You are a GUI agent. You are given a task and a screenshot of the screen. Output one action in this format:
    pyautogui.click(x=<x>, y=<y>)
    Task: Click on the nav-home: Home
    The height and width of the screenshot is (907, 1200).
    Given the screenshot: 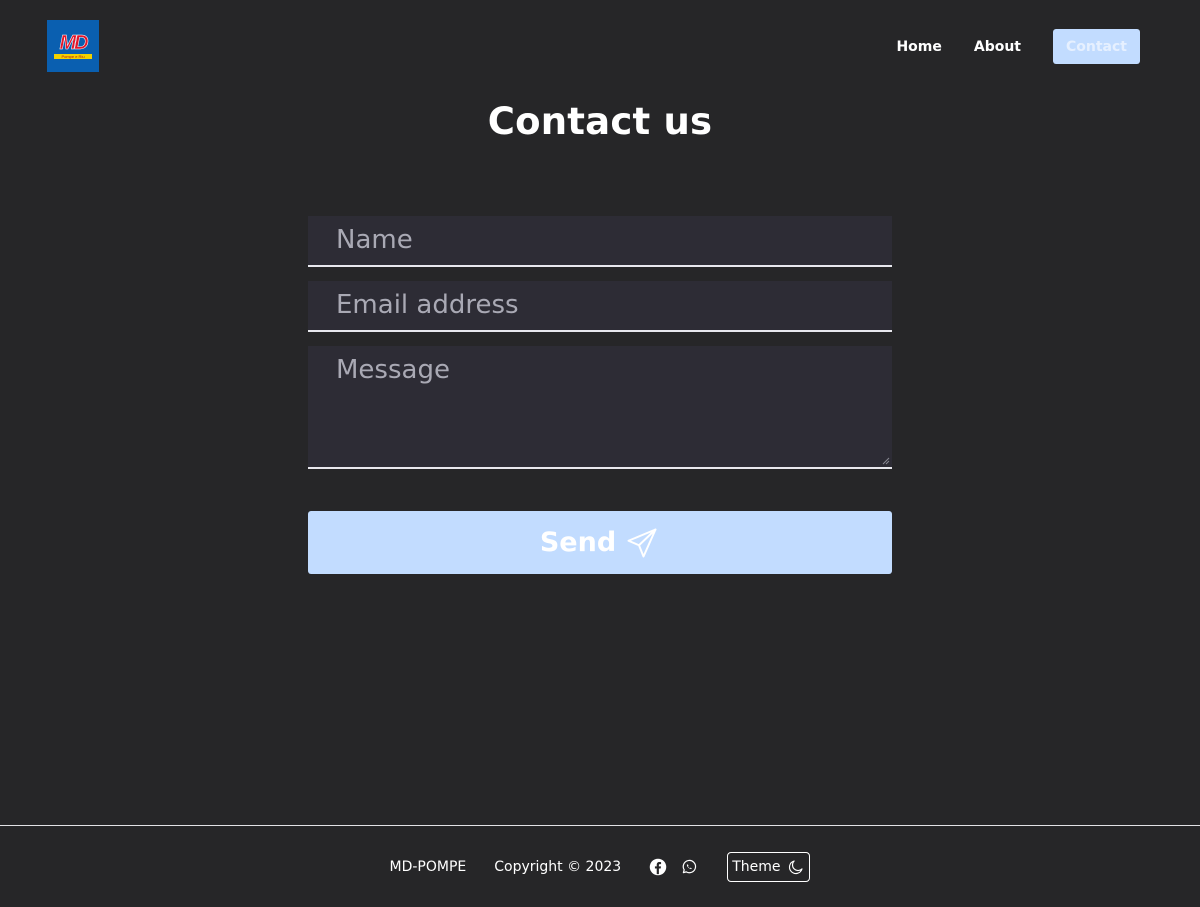 What is the action you would take?
    pyautogui.click(x=918, y=46)
    